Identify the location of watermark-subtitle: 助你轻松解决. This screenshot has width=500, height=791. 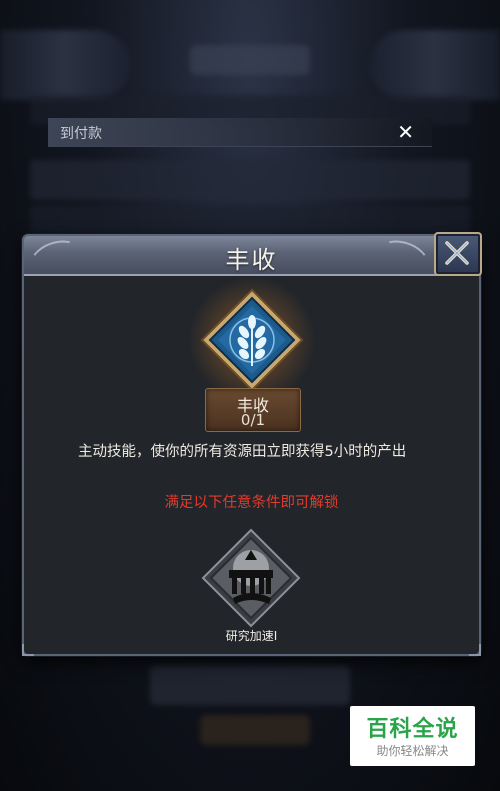
(412, 751).